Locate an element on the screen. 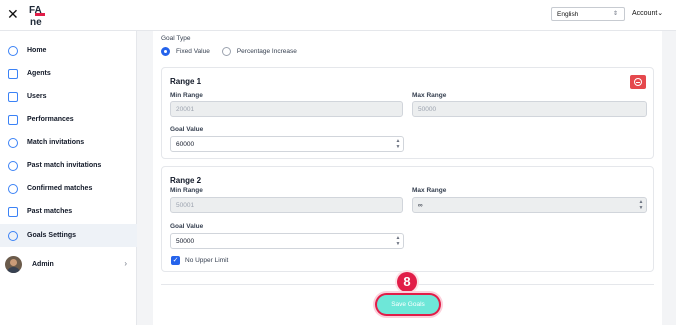  minus-circle-icon is located at coordinates (638, 82).